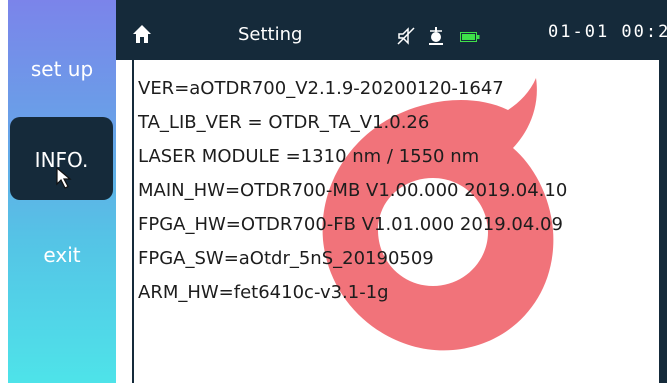 This screenshot has height=383, width=667. What do you see at coordinates (64, 178) in the screenshot?
I see `mouse-cursor-icon` at bounding box center [64, 178].